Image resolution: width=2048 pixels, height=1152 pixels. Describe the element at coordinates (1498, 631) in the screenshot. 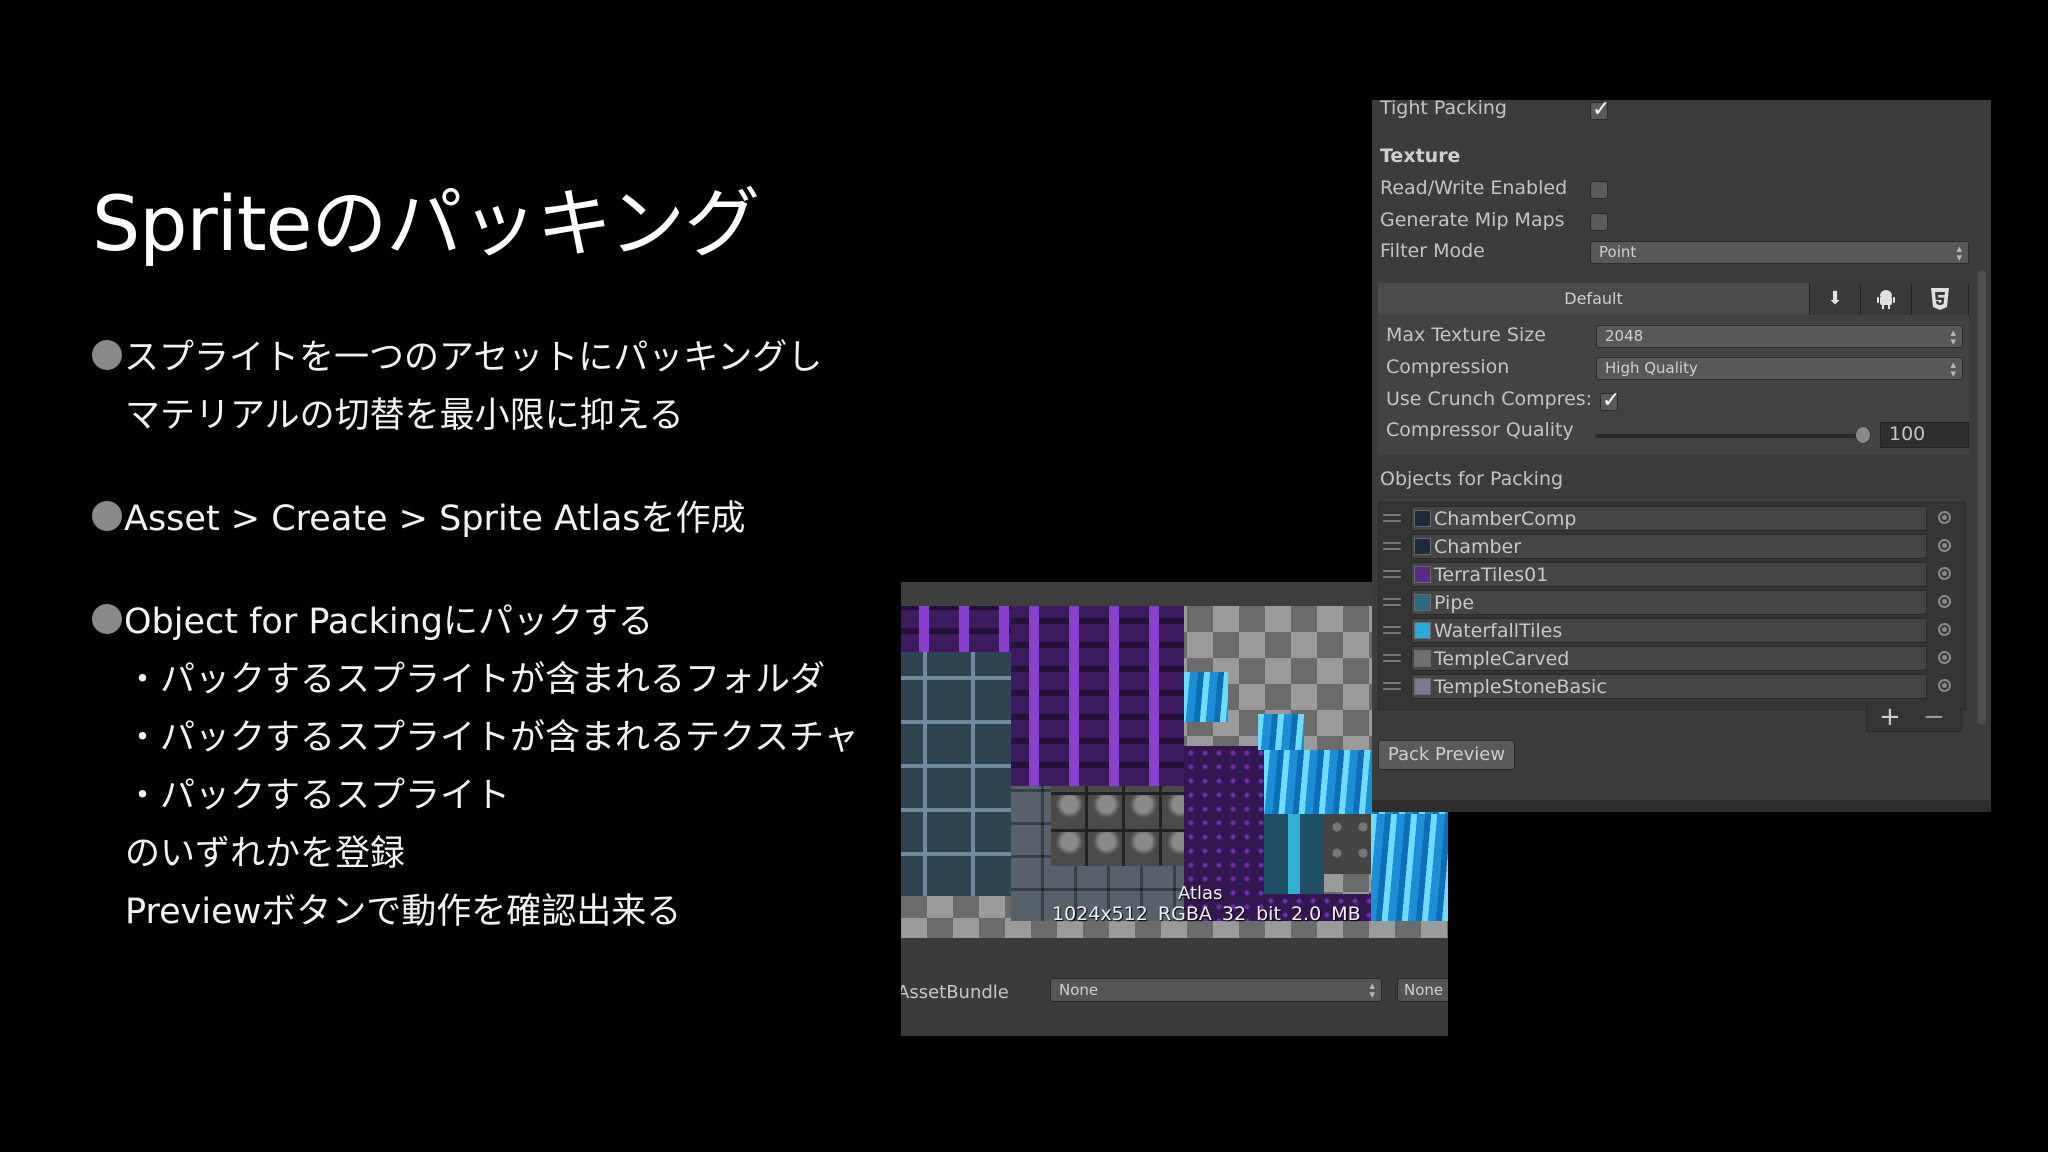

I see `object-name: WaterfallTiles` at that location.